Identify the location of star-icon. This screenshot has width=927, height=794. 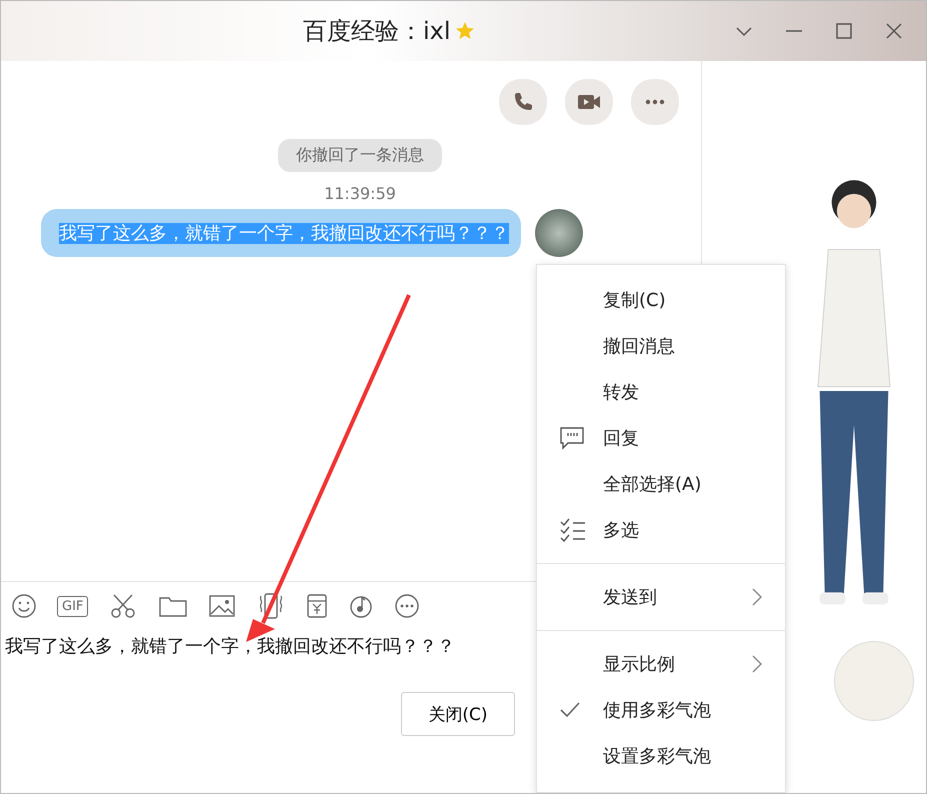
(464, 31).